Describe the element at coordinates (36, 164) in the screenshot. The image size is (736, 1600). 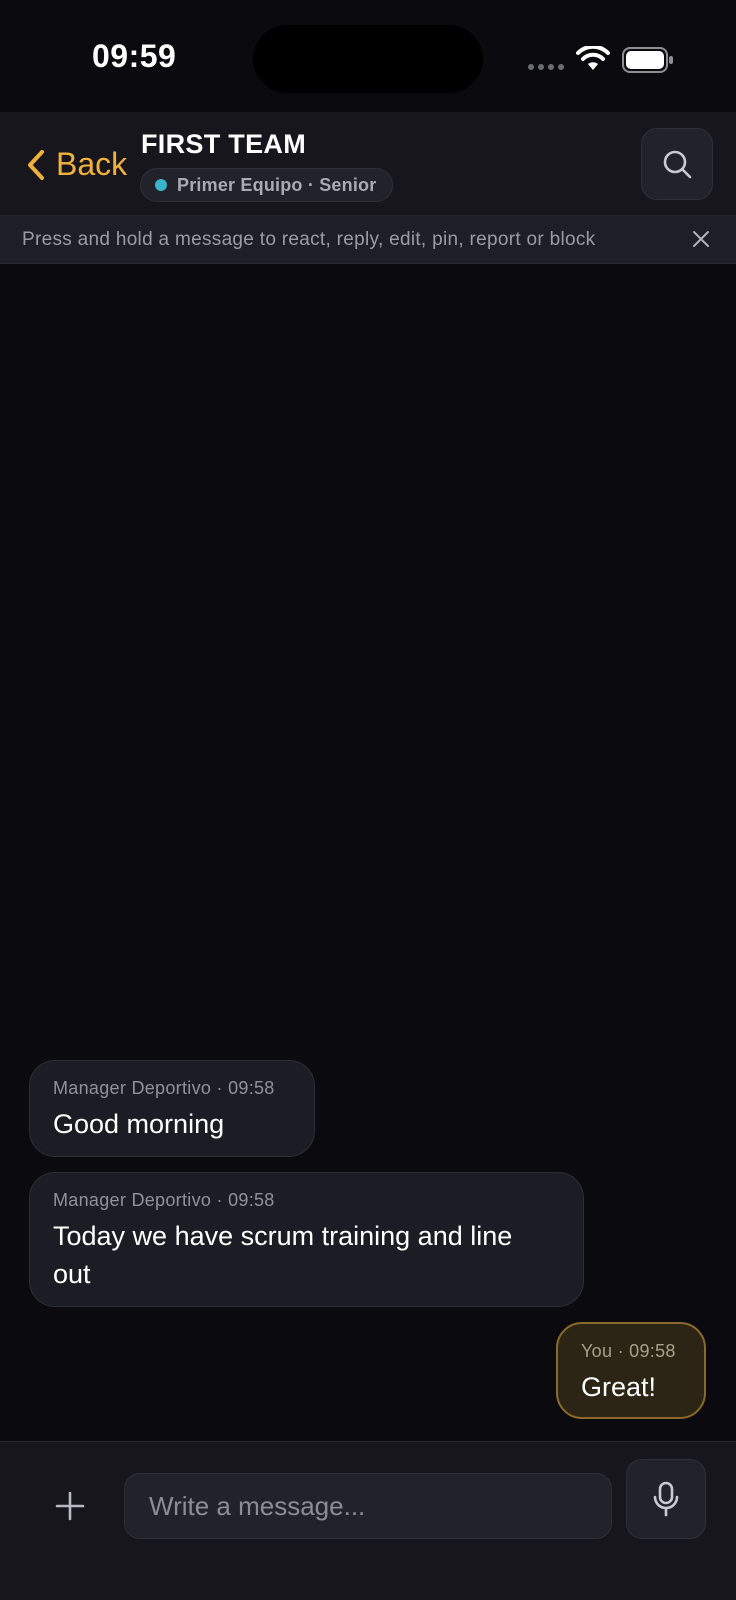
I see `chevron-left-icon` at that location.